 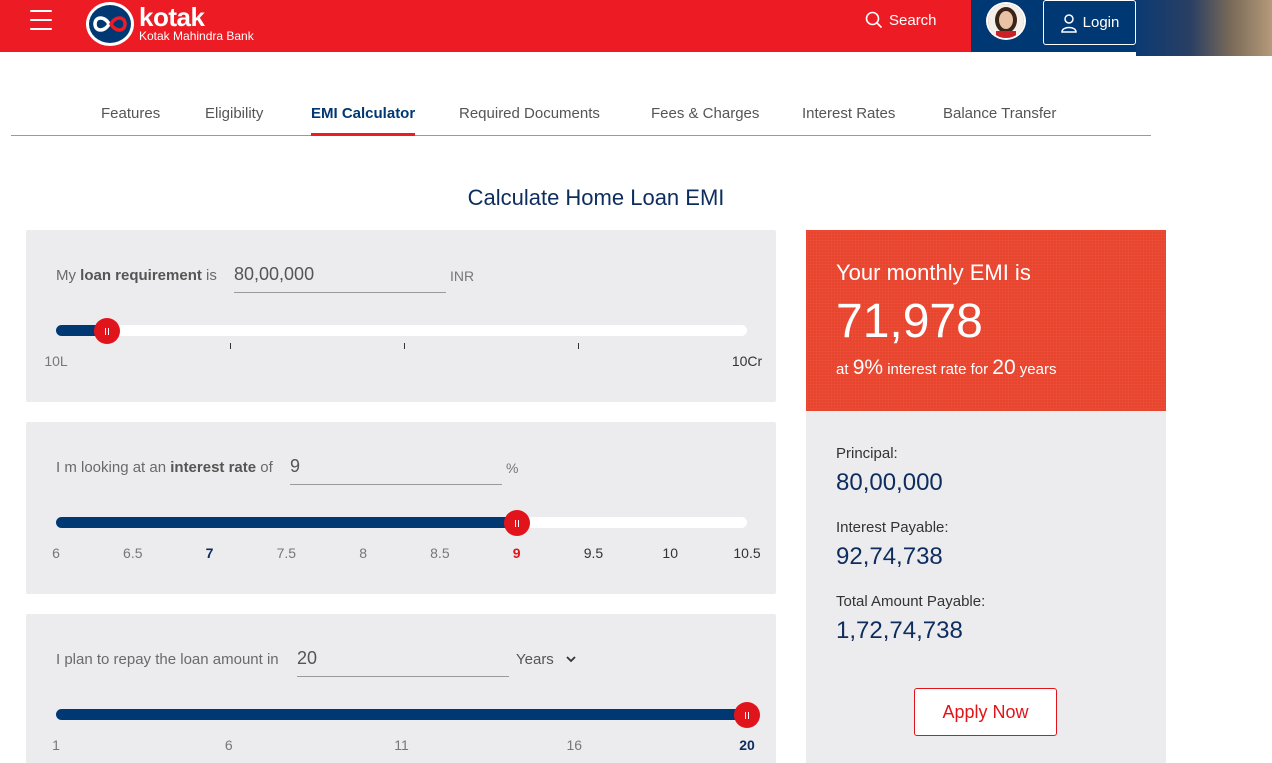 What do you see at coordinates (56, 361) in the screenshot?
I see `loan-min-label: 10L` at bounding box center [56, 361].